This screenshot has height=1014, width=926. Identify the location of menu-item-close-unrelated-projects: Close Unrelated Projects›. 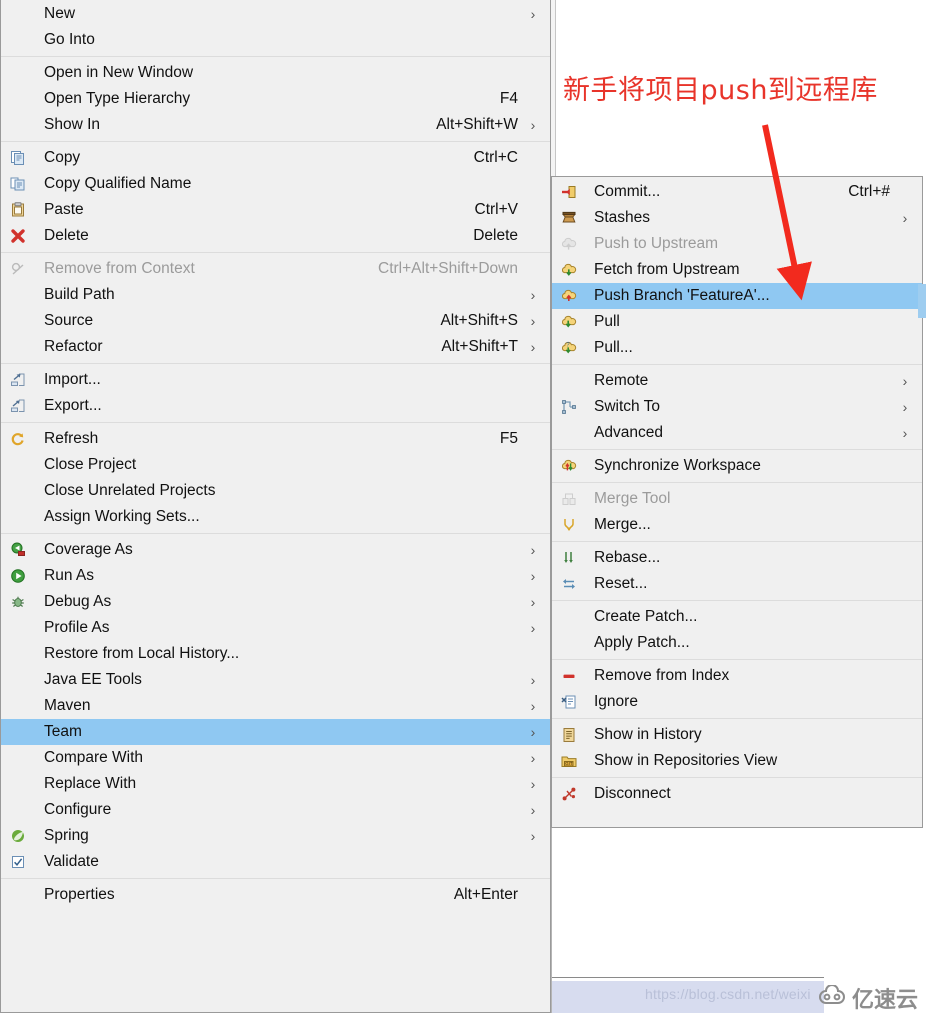
(275, 491).